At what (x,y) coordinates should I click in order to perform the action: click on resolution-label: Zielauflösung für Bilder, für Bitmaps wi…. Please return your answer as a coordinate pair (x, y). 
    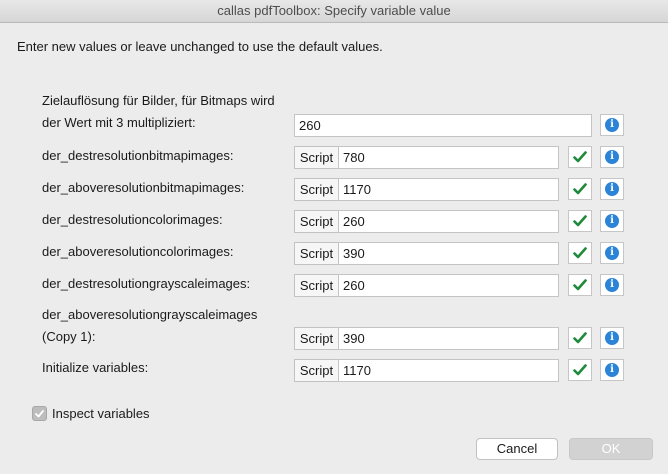
    Looking at the image, I should click on (158, 112).